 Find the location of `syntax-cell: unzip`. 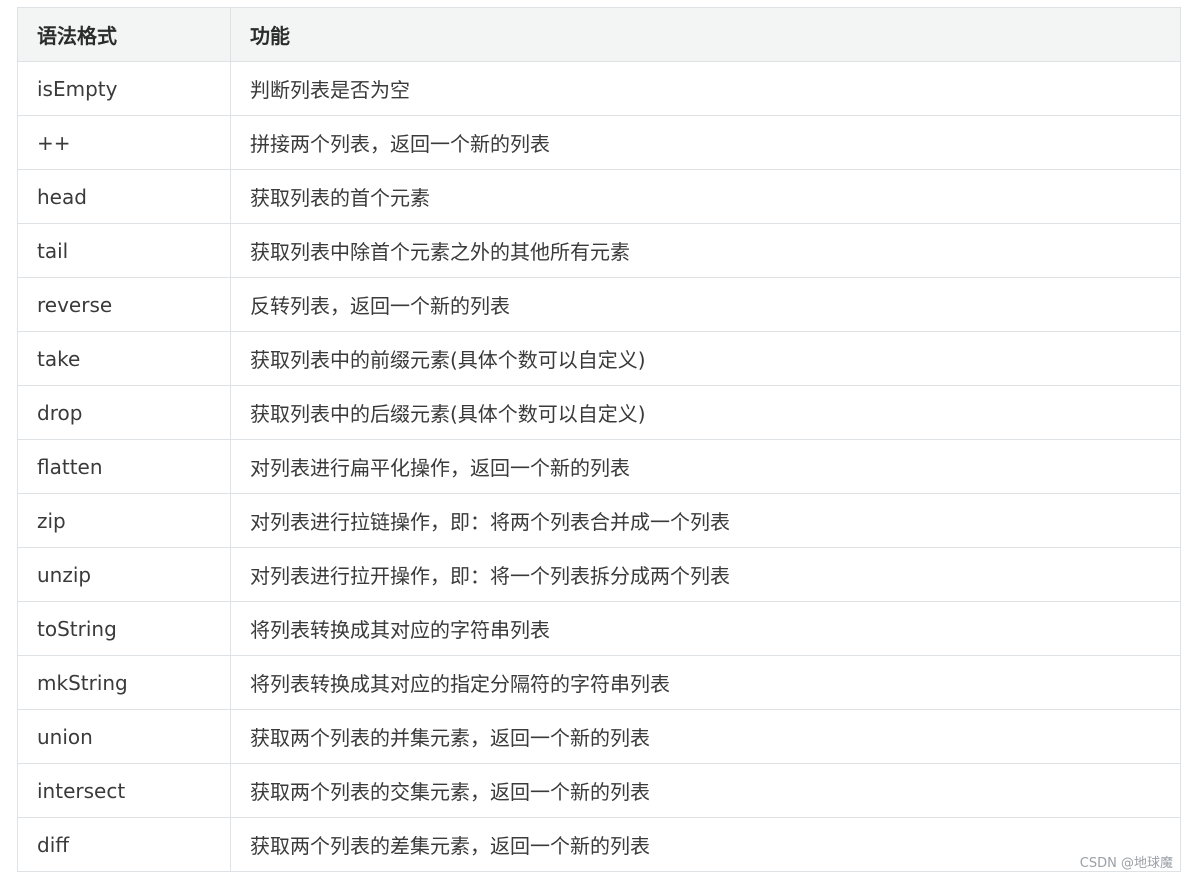

syntax-cell: unzip is located at coordinates (124, 574).